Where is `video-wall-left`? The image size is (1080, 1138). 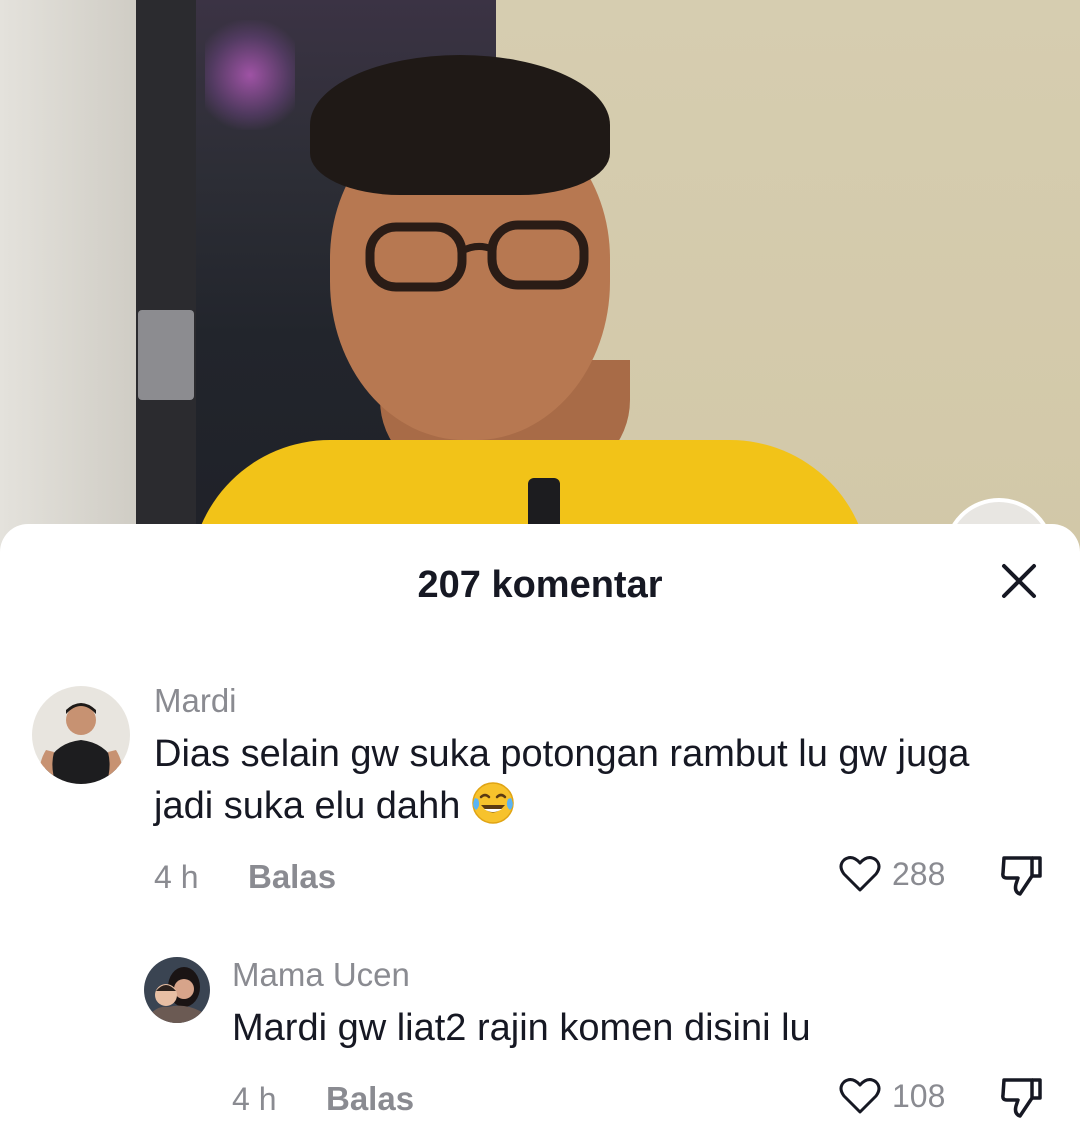
video-wall-left is located at coordinates (70, 280).